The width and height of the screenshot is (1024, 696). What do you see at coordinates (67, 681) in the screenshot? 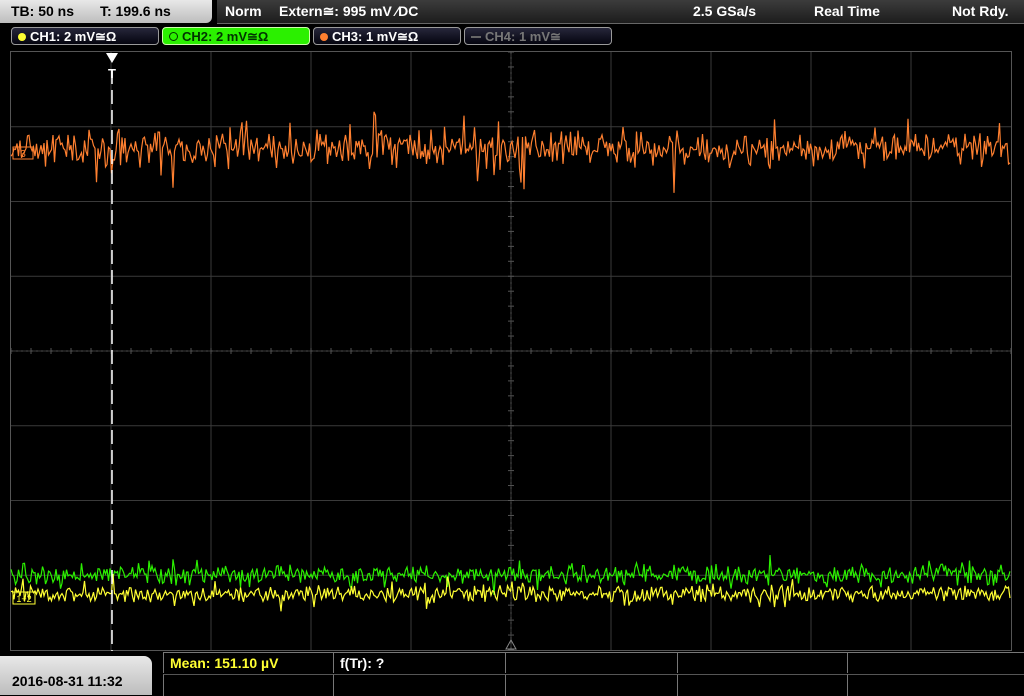
I see `timestamp: 2016-08-31 11:32` at bounding box center [67, 681].